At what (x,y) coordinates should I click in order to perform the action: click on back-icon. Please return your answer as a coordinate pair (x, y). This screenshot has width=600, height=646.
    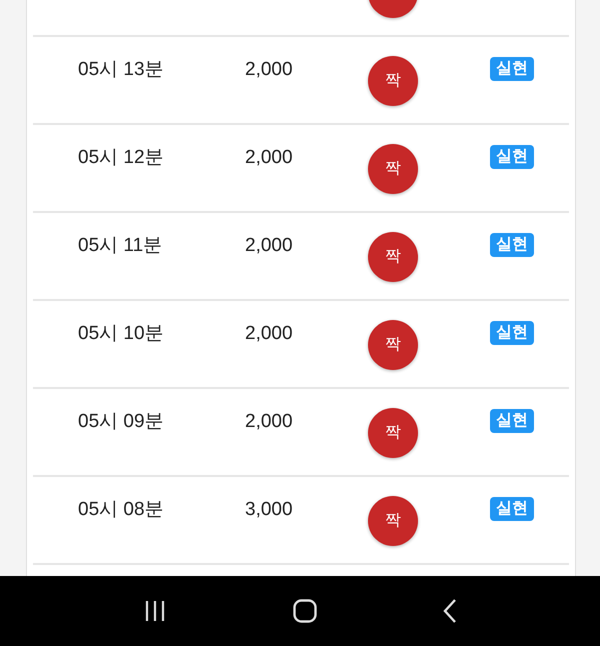
    Looking at the image, I should click on (450, 611).